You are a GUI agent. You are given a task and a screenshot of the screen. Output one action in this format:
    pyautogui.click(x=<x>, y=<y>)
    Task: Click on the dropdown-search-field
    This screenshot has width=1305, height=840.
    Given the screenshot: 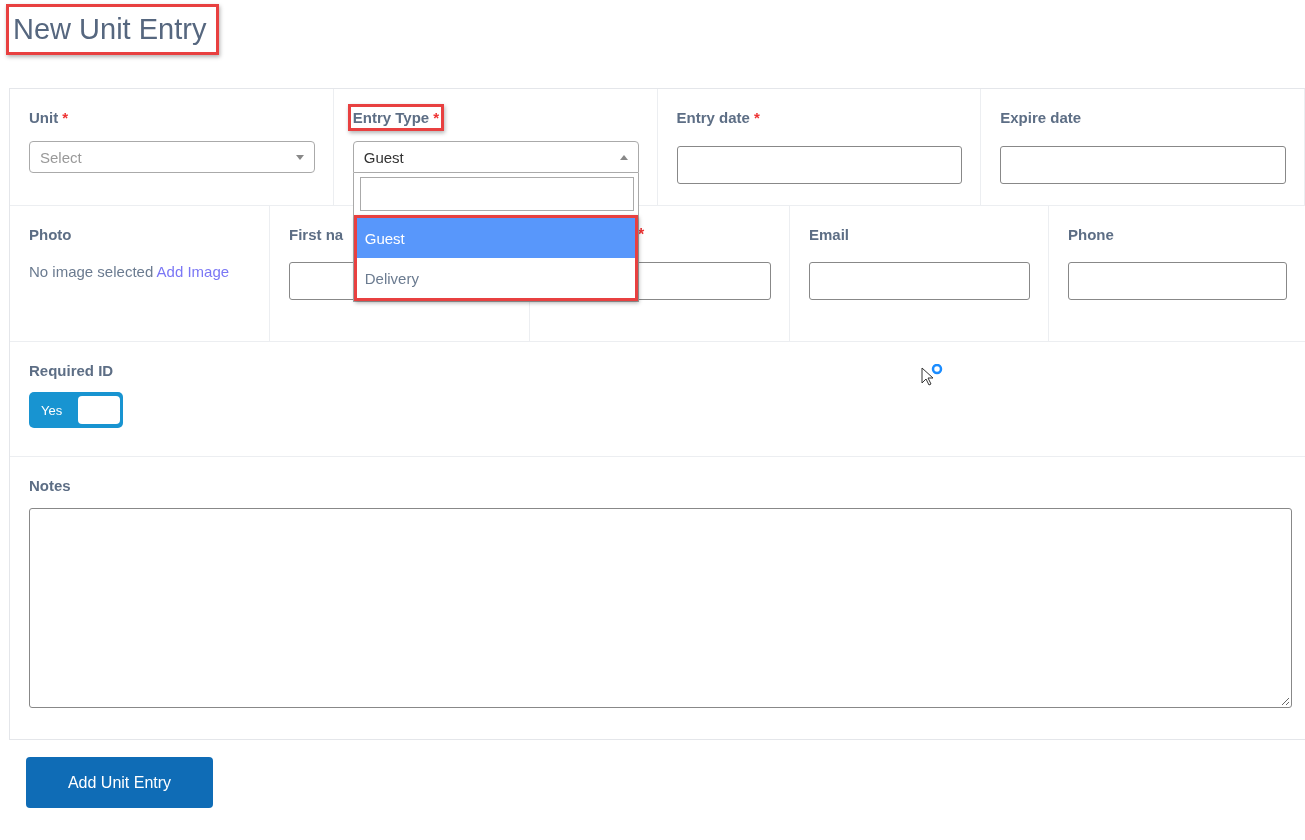 What is the action you would take?
    pyautogui.click(x=496, y=194)
    